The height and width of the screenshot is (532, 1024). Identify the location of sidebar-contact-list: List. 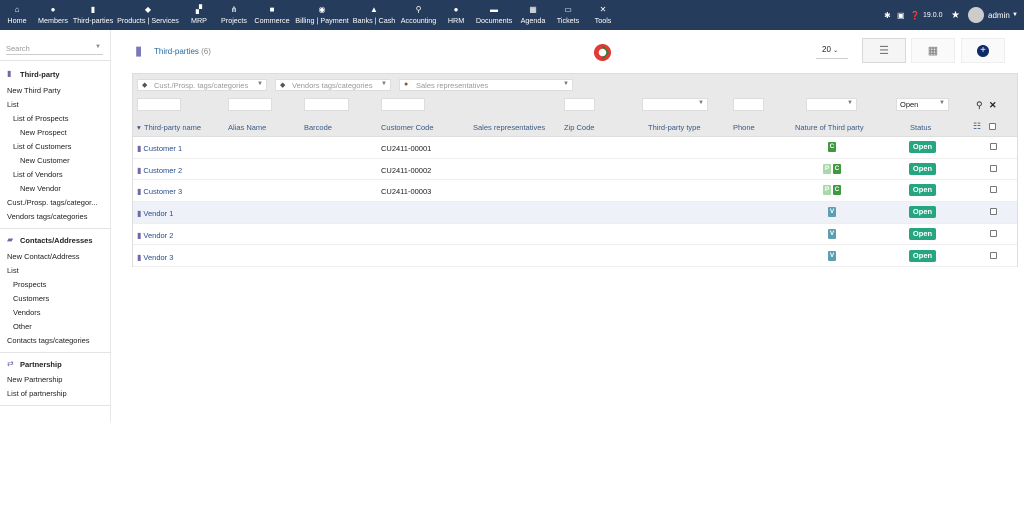
(13, 270).